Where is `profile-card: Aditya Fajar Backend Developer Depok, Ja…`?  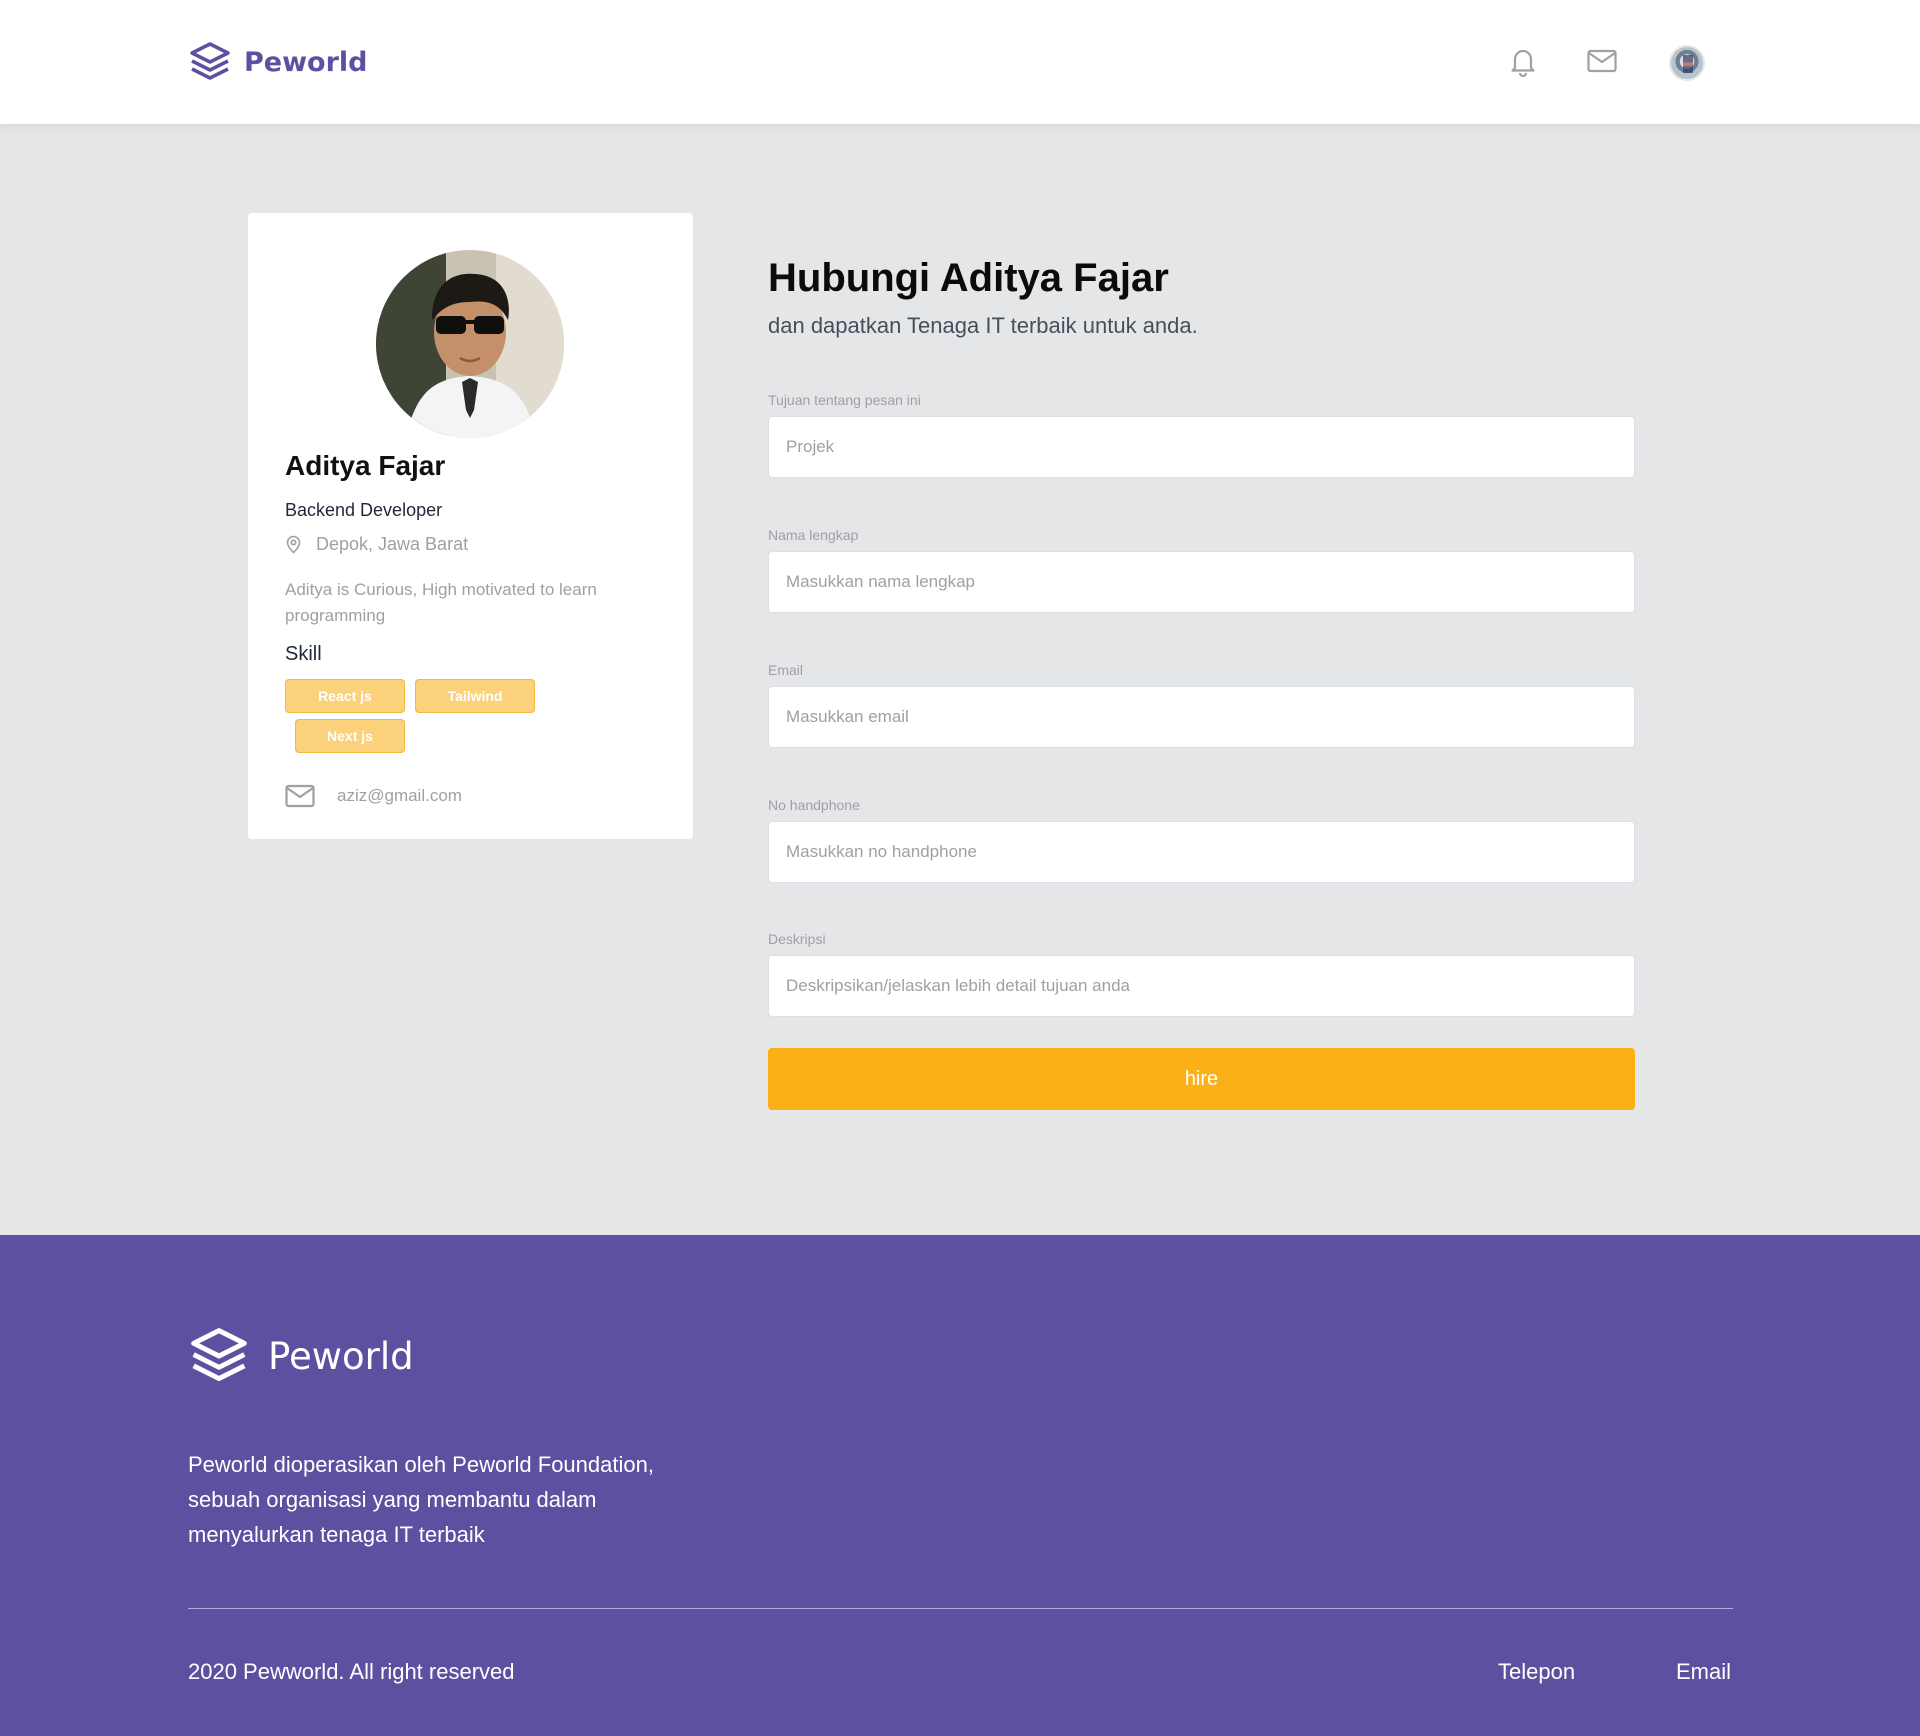
profile-card: Aditya Fajar Backend Developer Depok, Ja… is located at coordinates (470, 526).